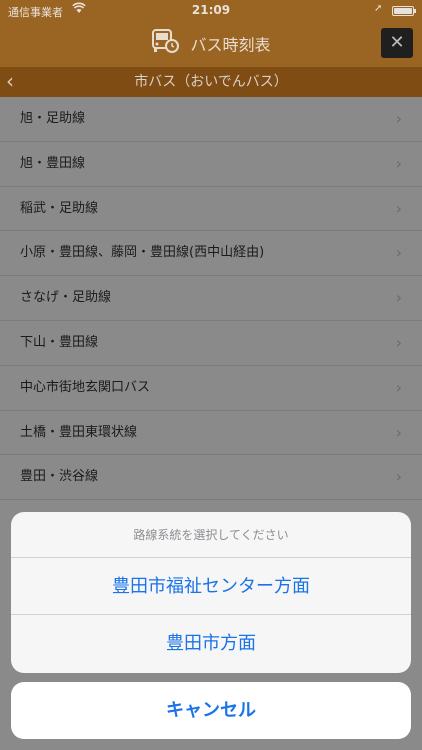  Describe the element at coordinates (404, 11) in the screenshot. I see `battery-icon` at that location.